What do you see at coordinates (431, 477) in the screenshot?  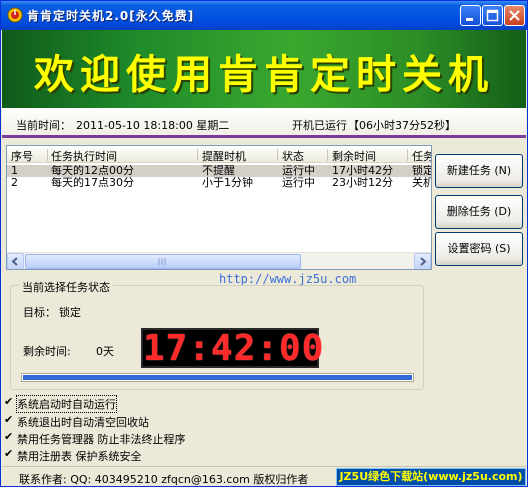 I see `site-badge: JZ5U绿色下载站(www.jz5u.com)` at bounding box center [431, 477].